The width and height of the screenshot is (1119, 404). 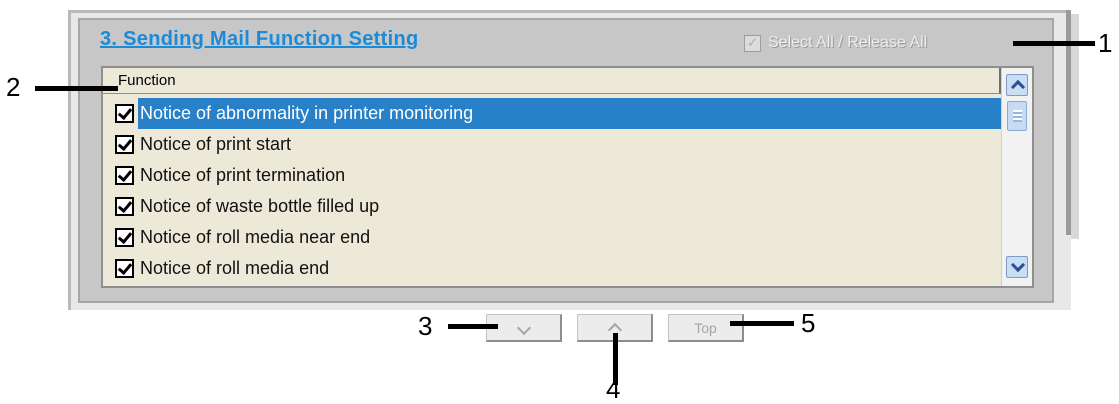 What do you see at coordinates (1017, 85) in the screenshot?
I see `scroll-up-button` at bounding box center [1017, 85].